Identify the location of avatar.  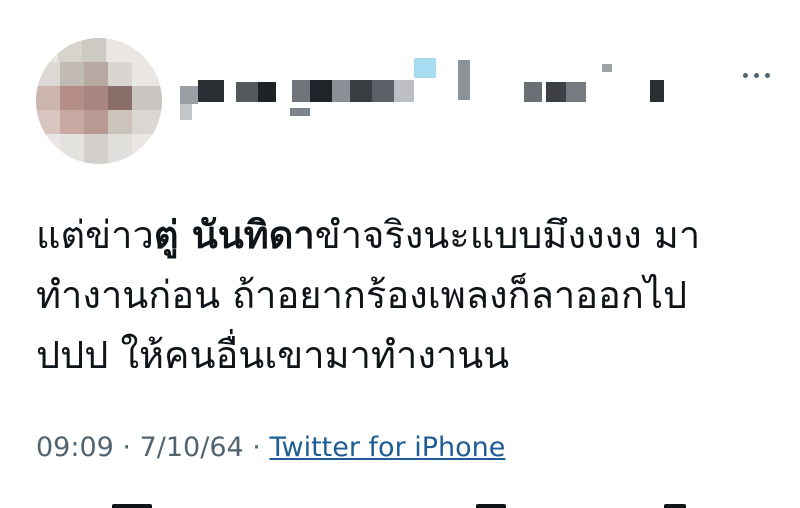
(99, 101).